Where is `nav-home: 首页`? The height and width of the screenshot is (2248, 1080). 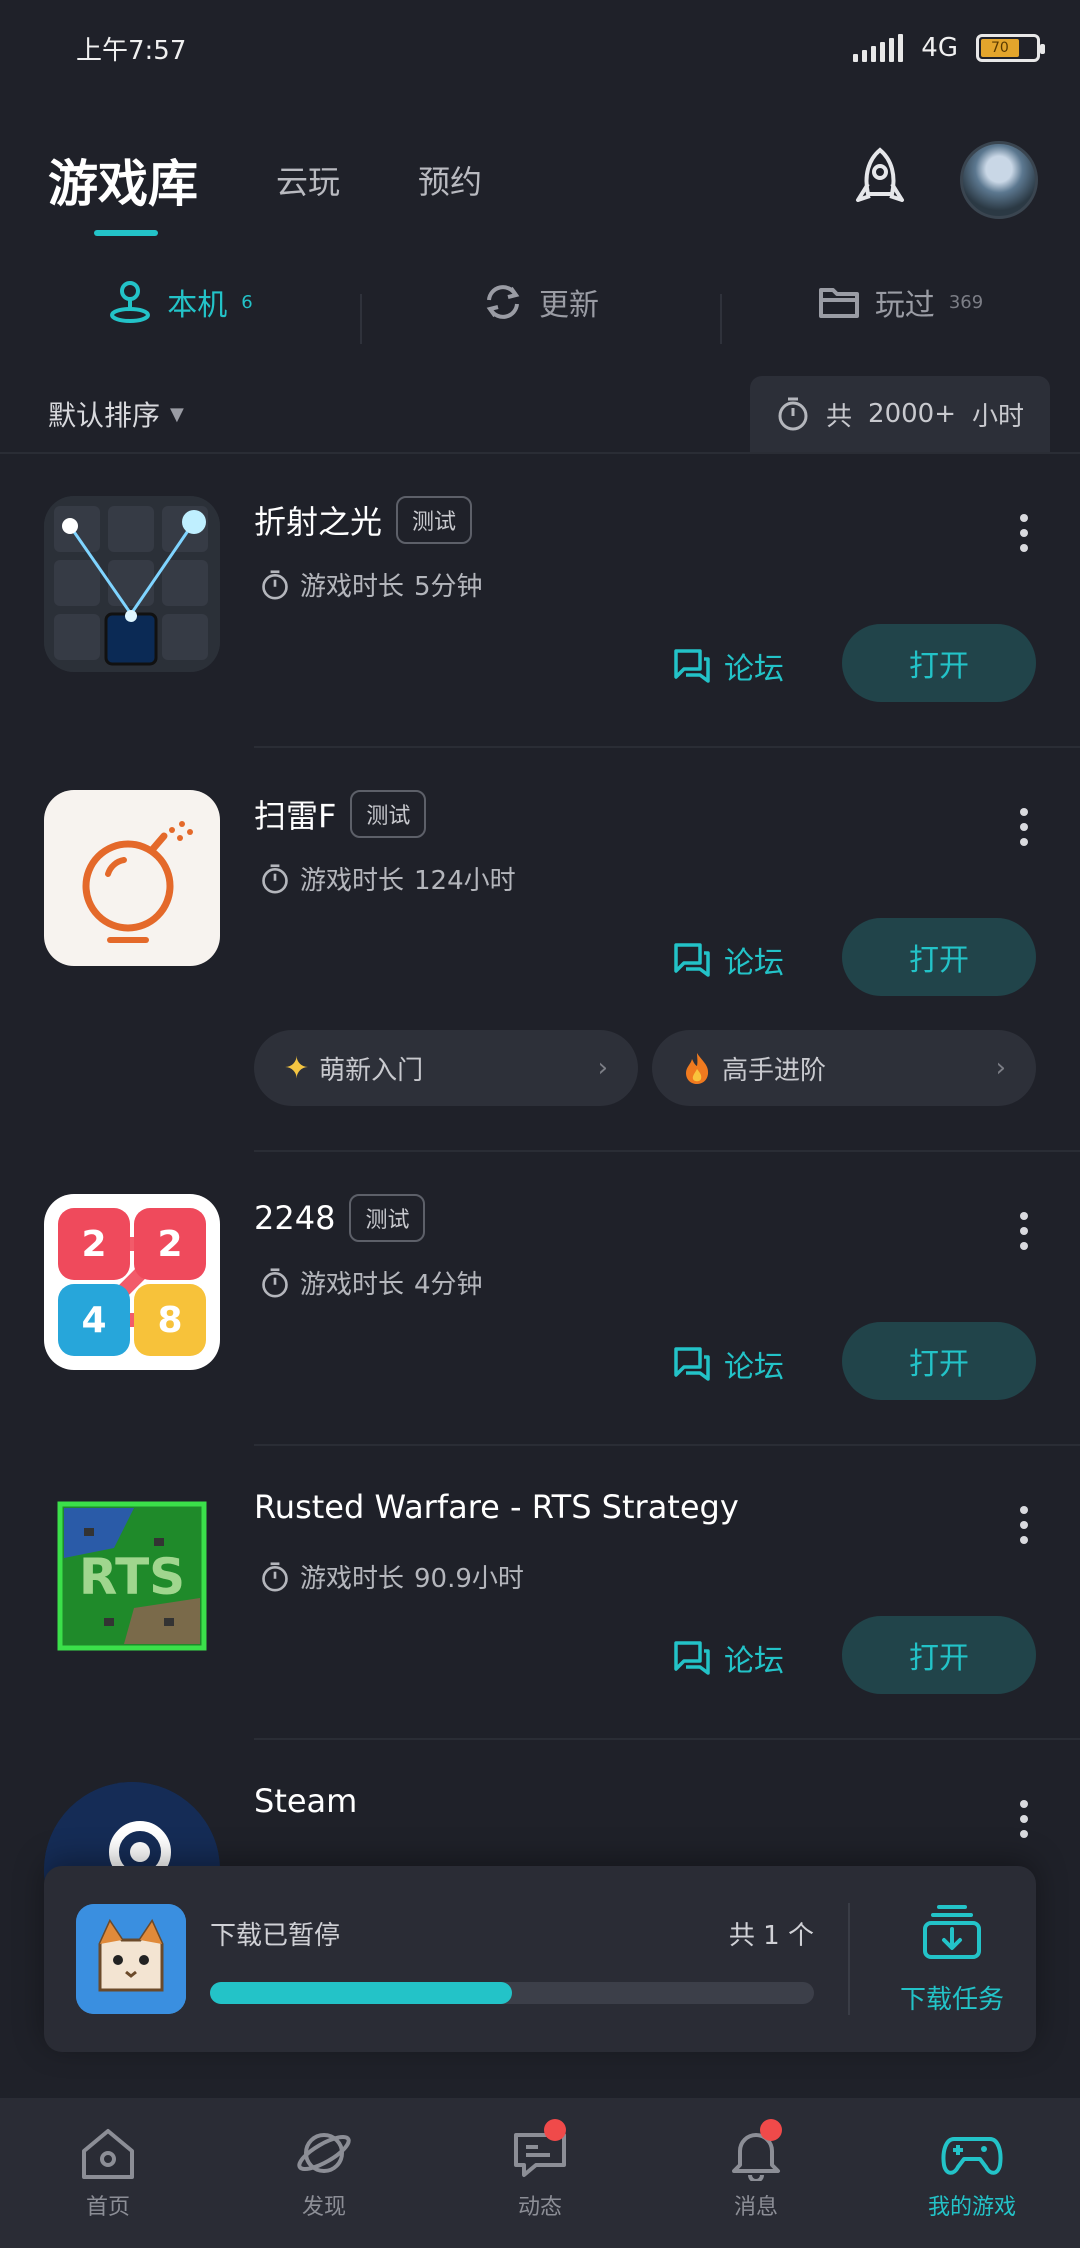
nav-home: 首页 is located at coordinates (108, 2173).